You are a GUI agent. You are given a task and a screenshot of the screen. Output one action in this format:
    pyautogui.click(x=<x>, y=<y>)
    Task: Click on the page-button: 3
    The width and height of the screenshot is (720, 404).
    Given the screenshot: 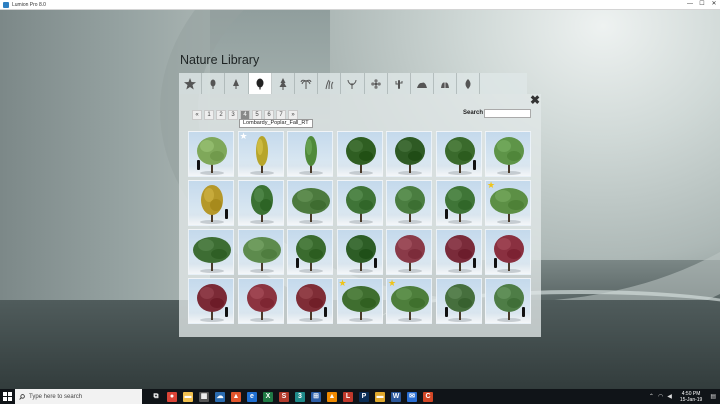 What is the action you would take?
    pyautogui.click(x=233, y=115)
    